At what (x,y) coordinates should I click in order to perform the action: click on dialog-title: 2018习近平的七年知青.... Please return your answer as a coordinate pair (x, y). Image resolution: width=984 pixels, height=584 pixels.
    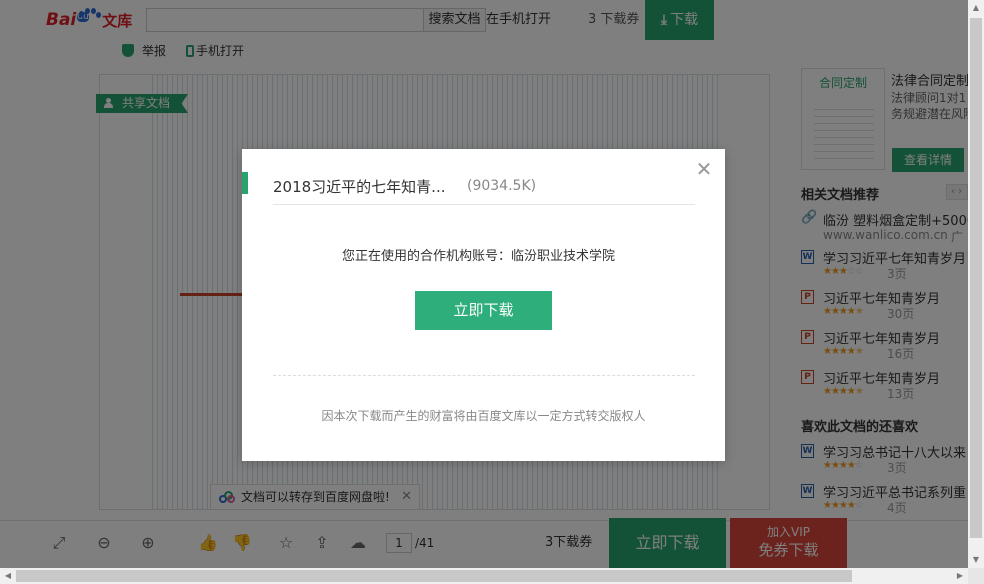
    Looking at the image, I should click on (359, 187).